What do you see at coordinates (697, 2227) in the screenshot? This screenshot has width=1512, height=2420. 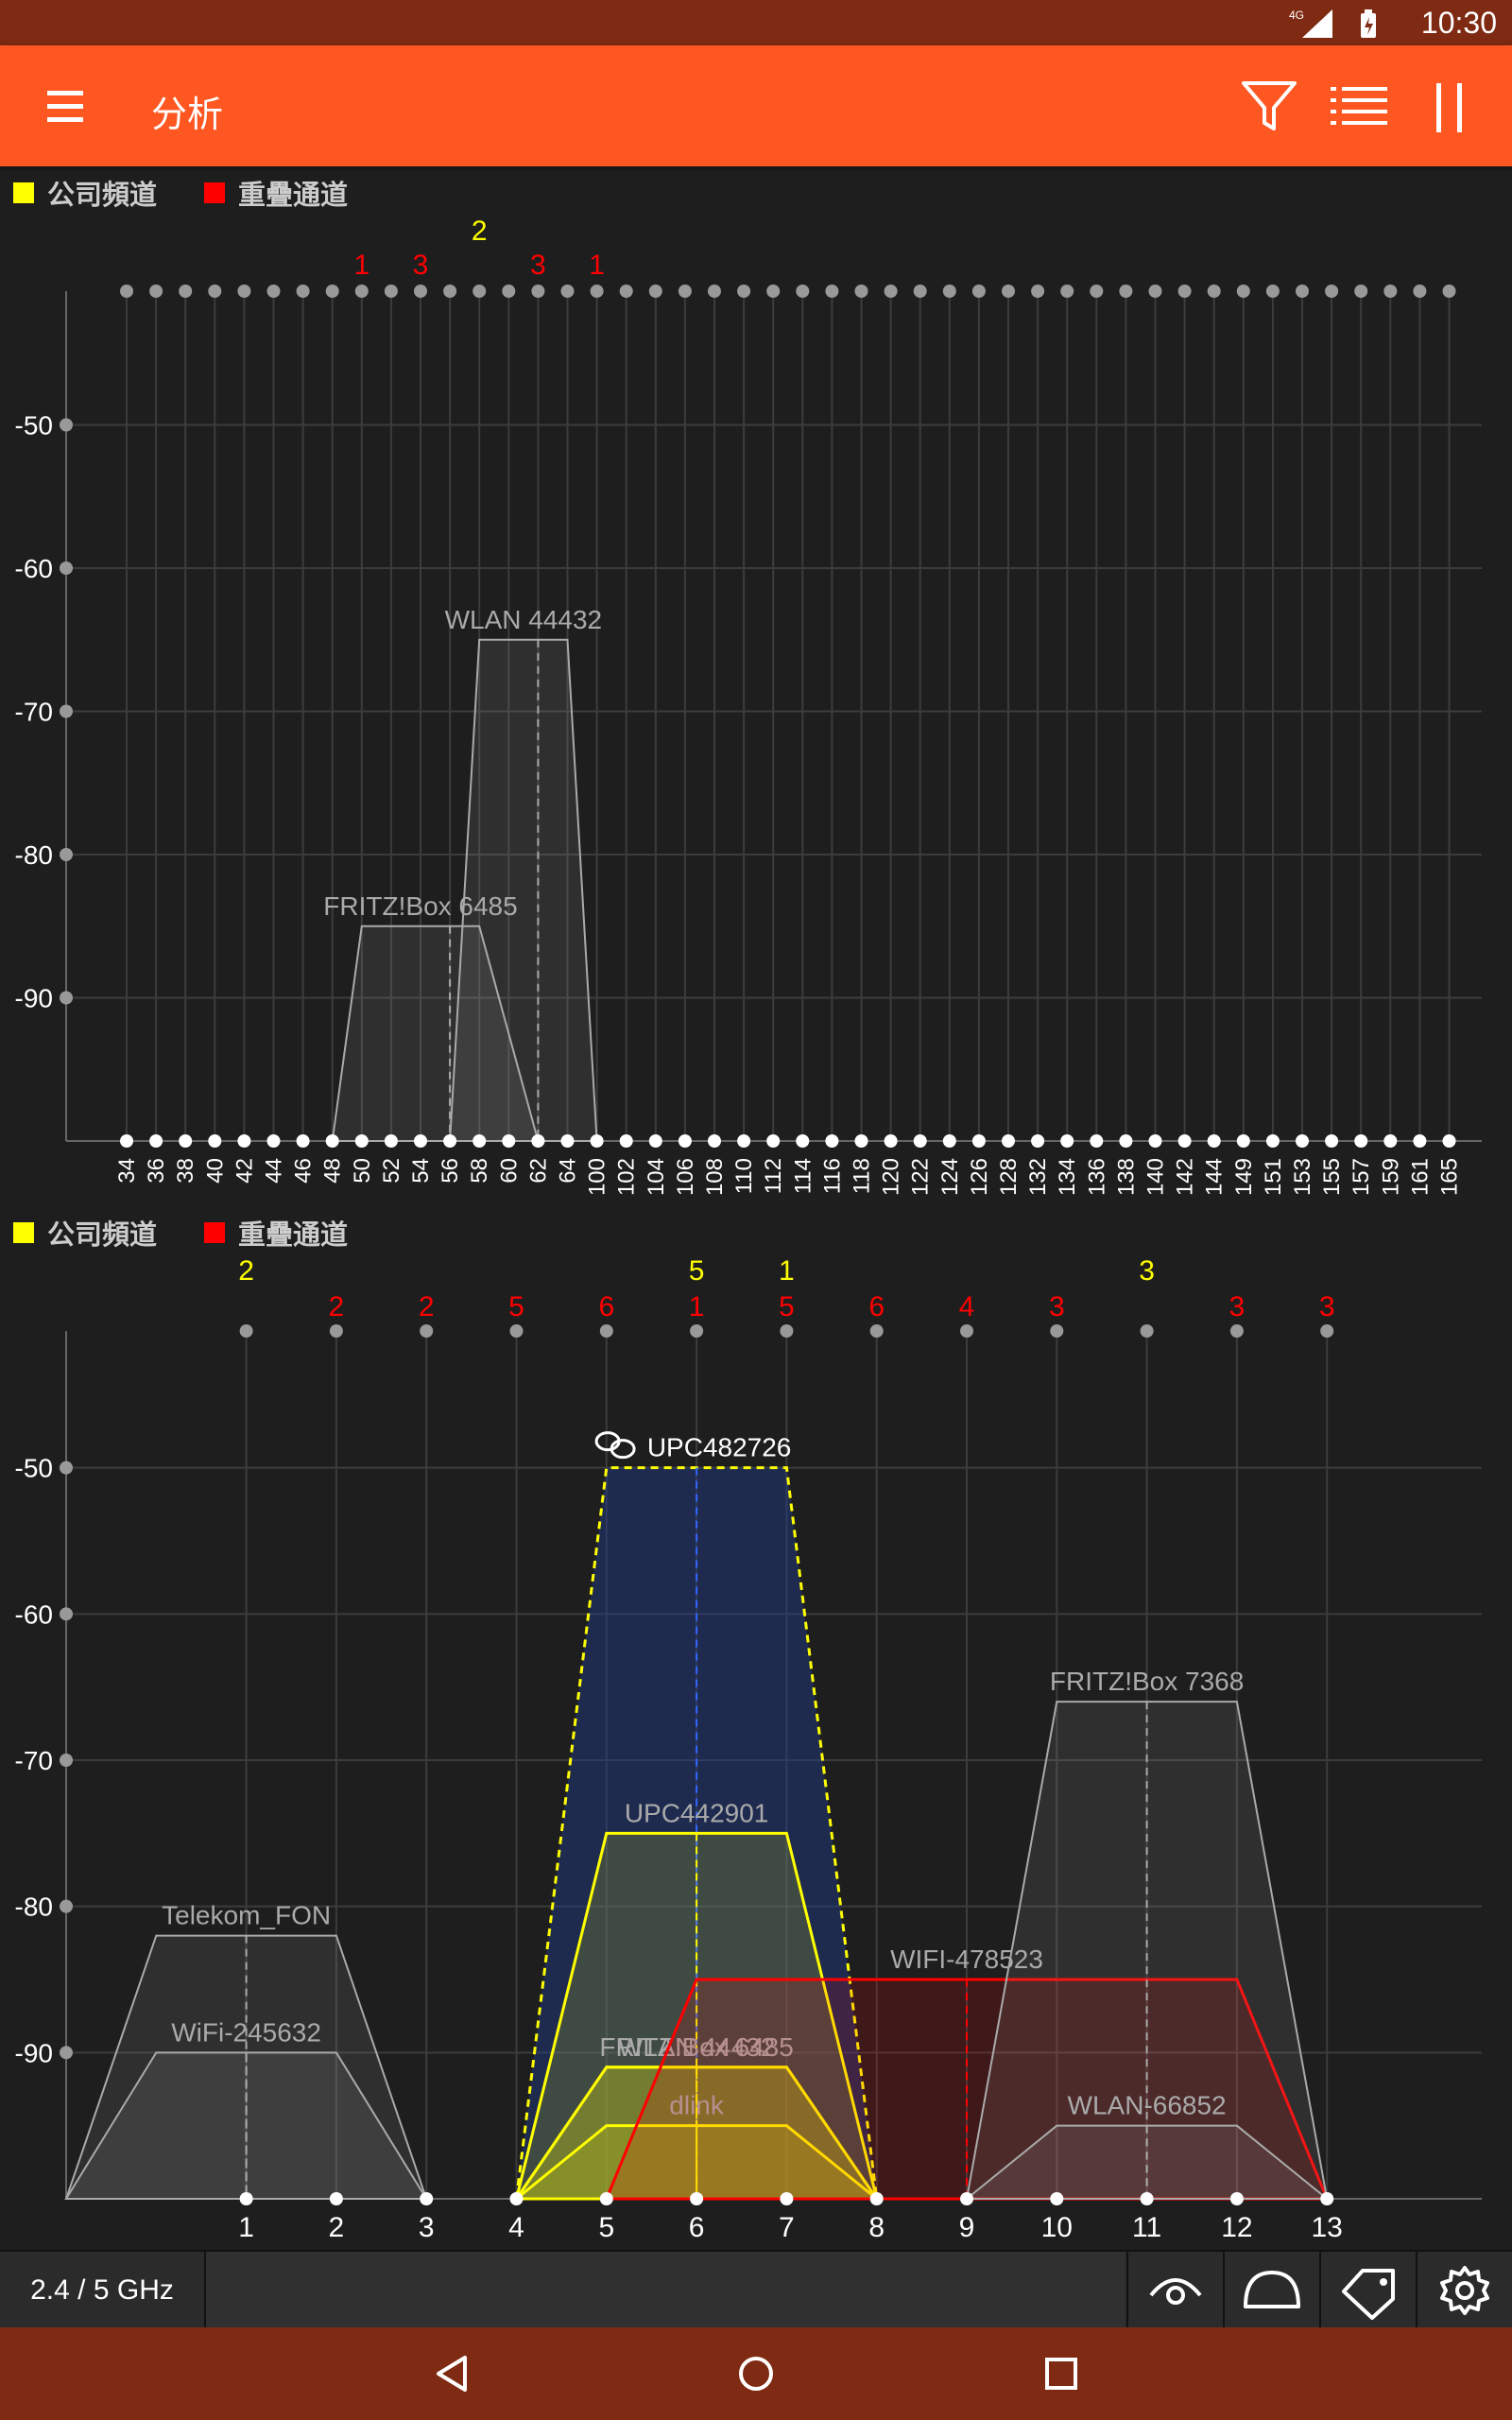 I see `x-tick-label: 6` at bounding box center [697, 2227].